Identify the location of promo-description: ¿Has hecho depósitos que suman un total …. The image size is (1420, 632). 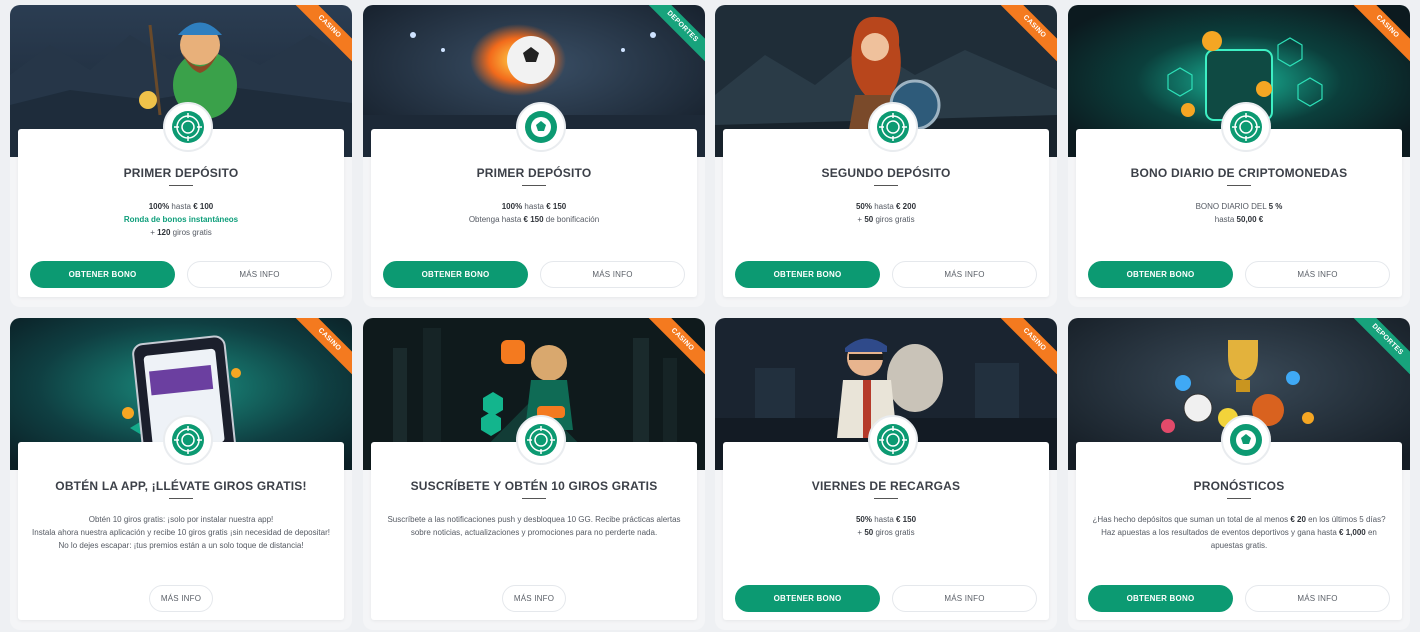
(1239, 532).